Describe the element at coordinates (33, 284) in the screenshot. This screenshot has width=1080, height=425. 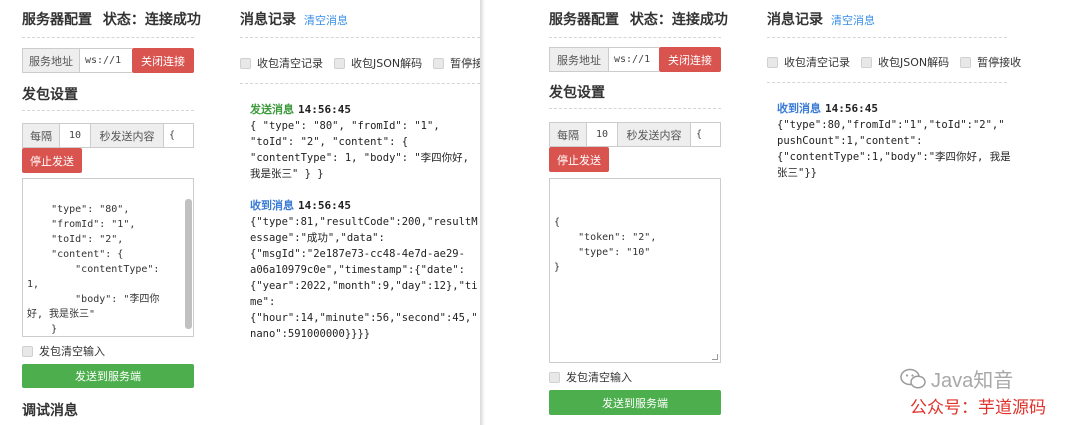
I see `payload-line: 1,` at that location.